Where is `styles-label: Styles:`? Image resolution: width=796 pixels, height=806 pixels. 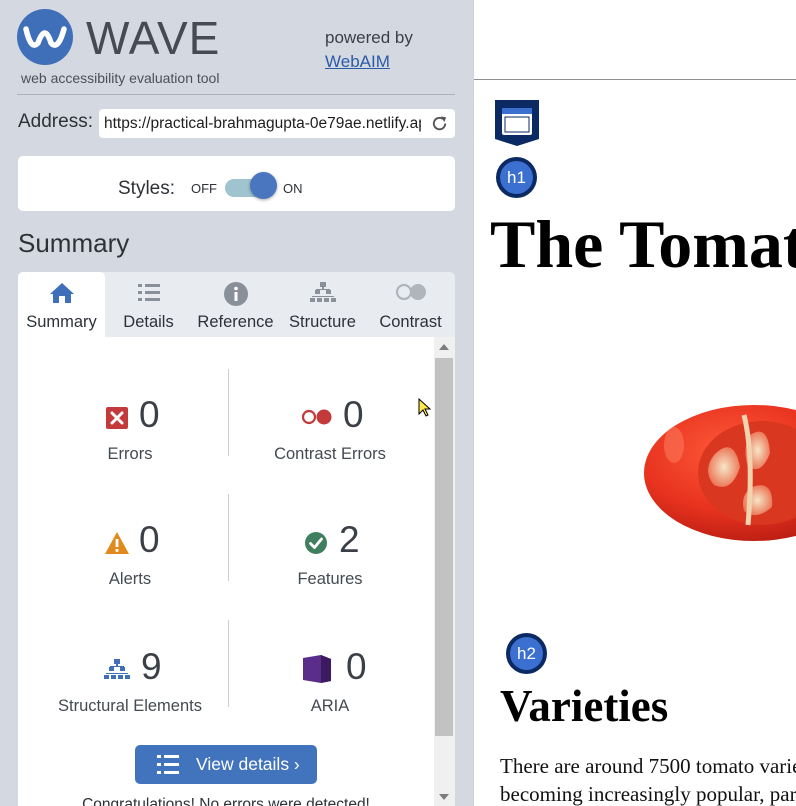
styles-label: Styles: is located at coordinates (147, 188).